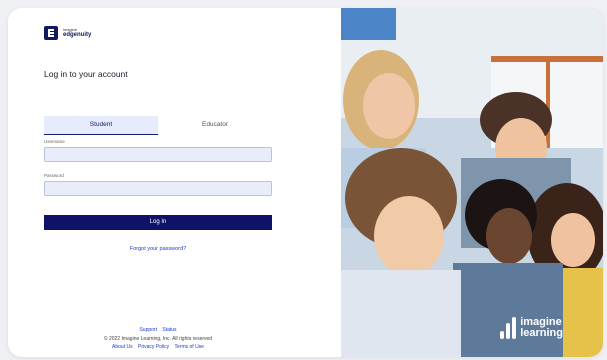 The height and width of the screenshot is (360, 607). I want to click on username-input, so click(158, 154).